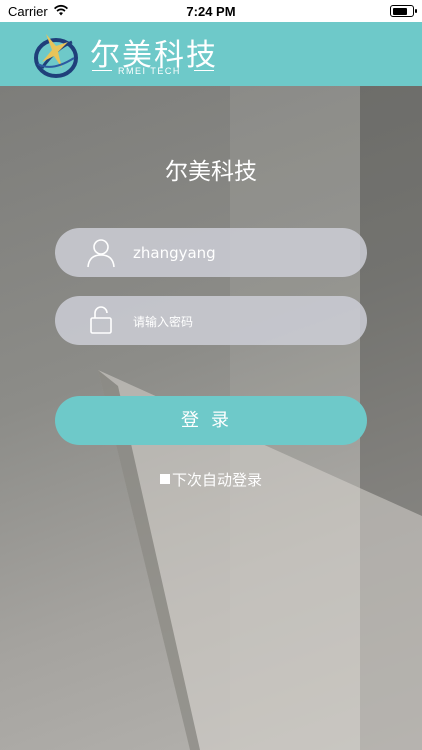 The height and width of the screenshot is (750, 422). I want to click on login-button: 登录, so click(211, 420).